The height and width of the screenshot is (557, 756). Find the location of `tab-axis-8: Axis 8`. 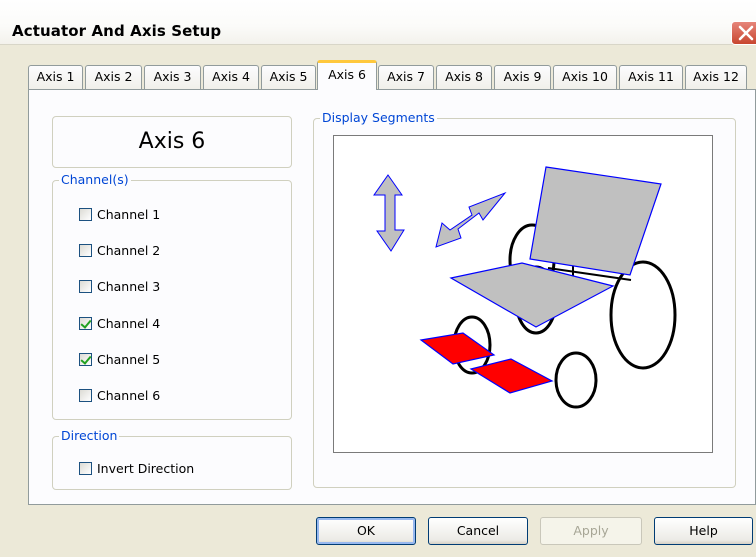

tab-axis-8: Axis 8 is located at coordinates (464, 77).